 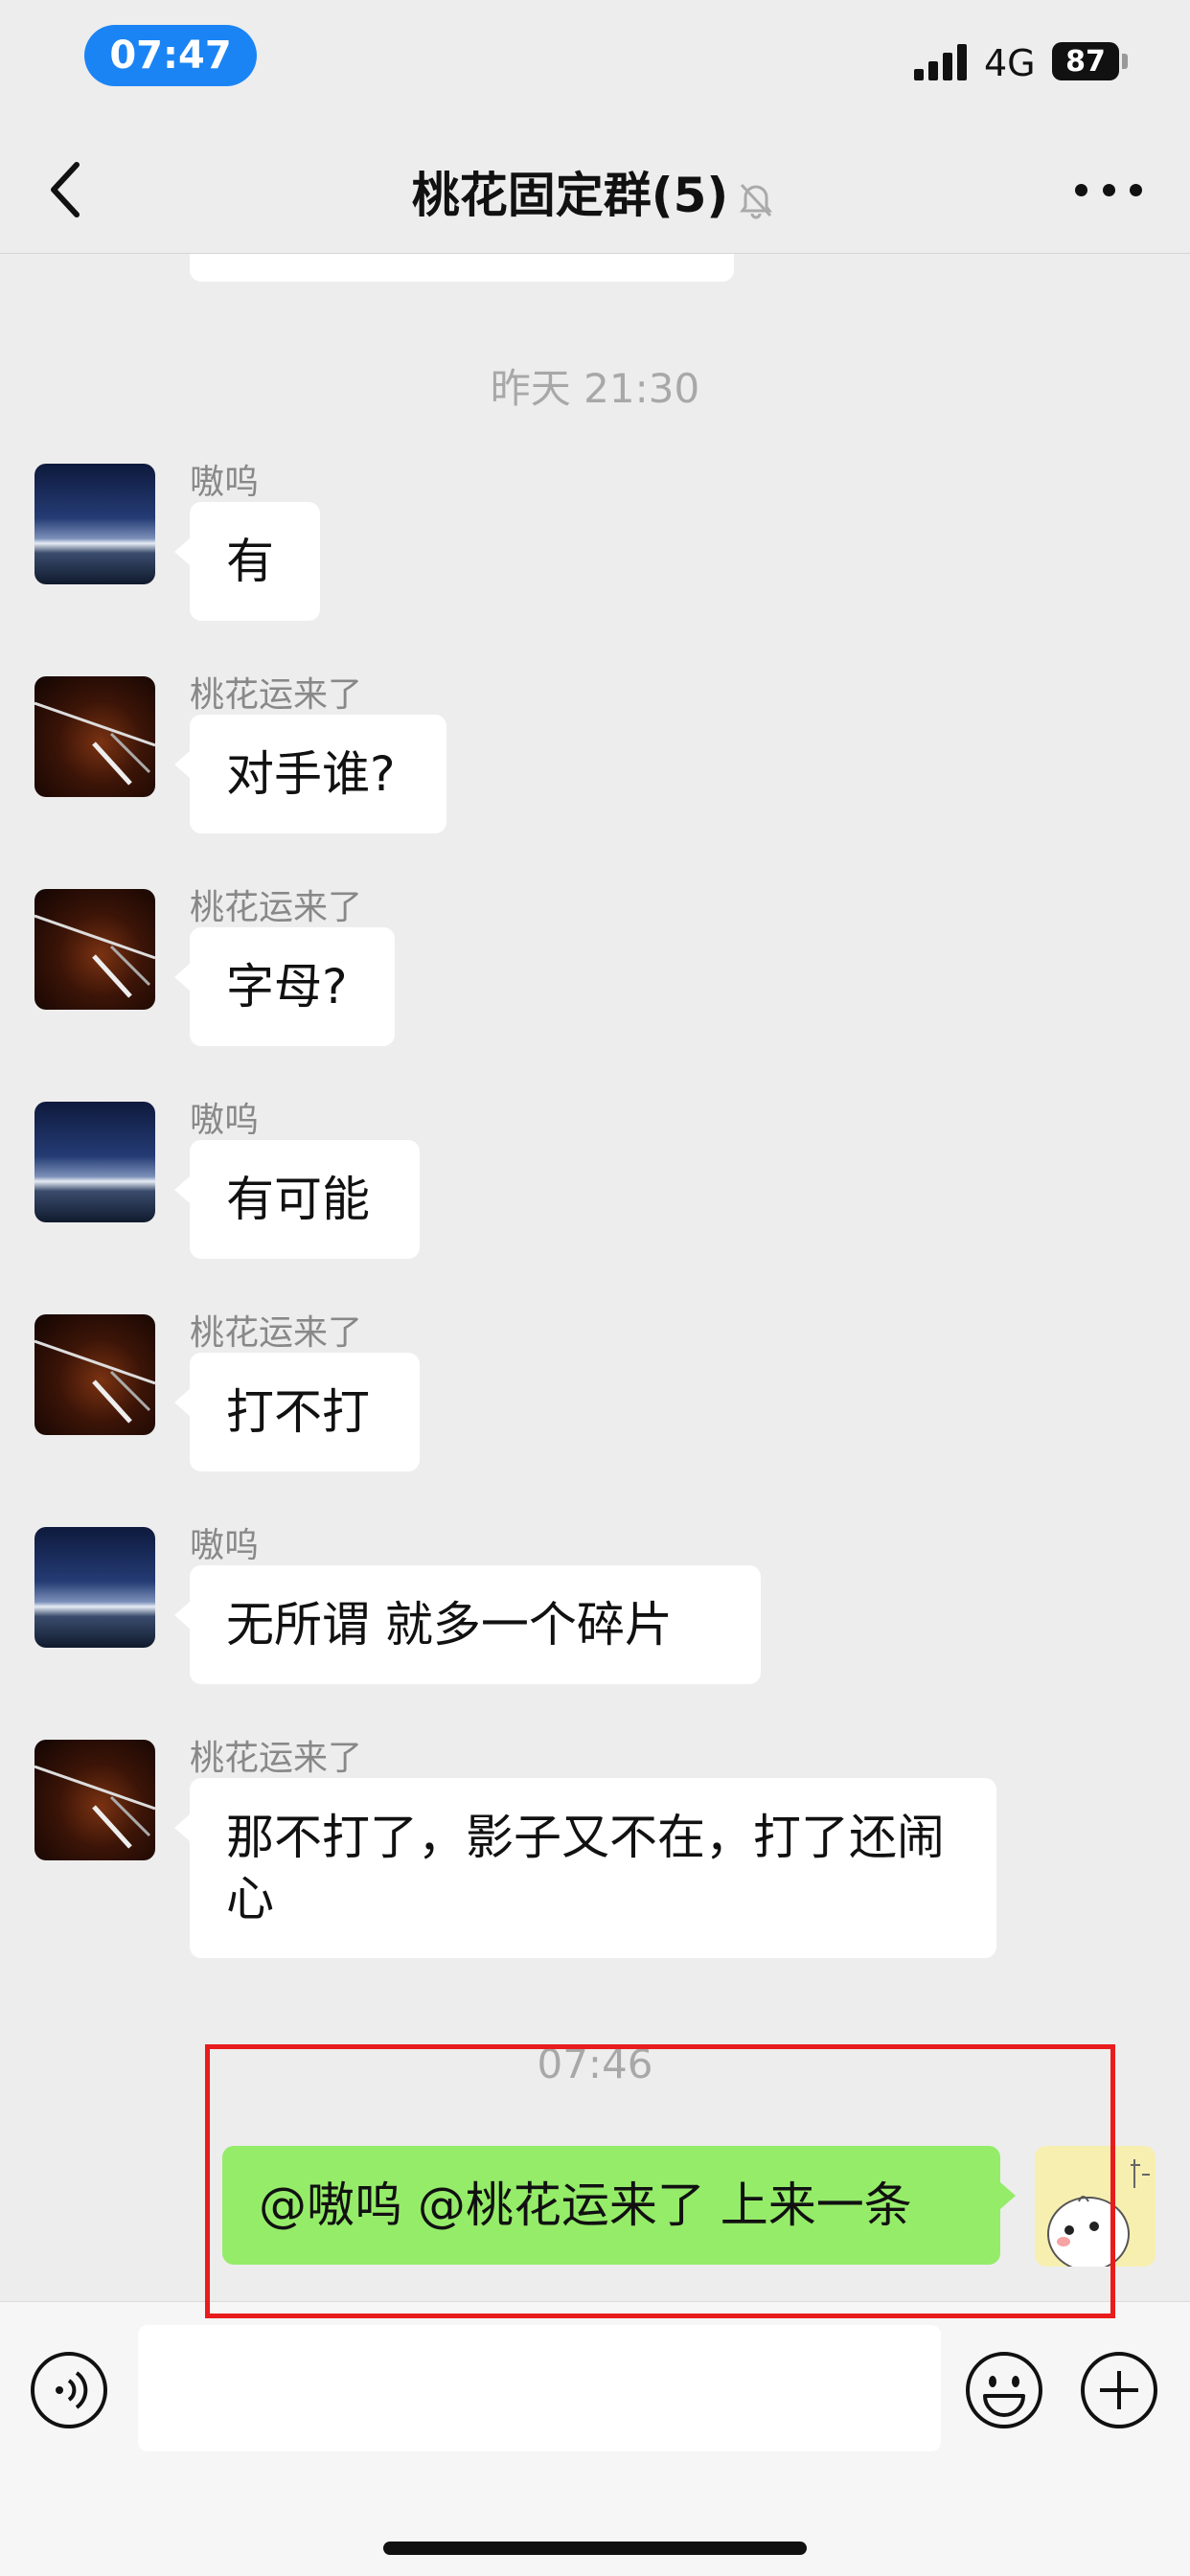 I want to click on status-bar: 07:47 4G 87, so click(x=595, y=62).